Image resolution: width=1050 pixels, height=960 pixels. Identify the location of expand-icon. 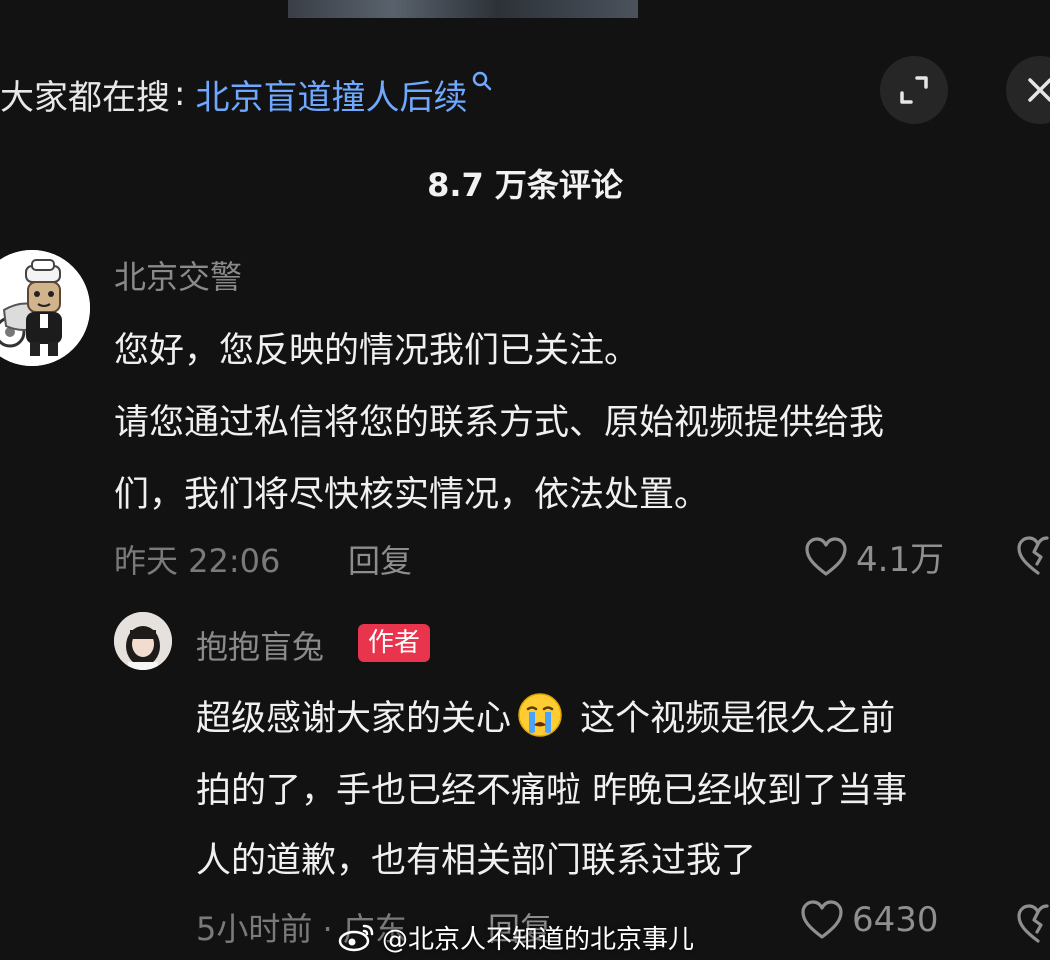
(914, 90).